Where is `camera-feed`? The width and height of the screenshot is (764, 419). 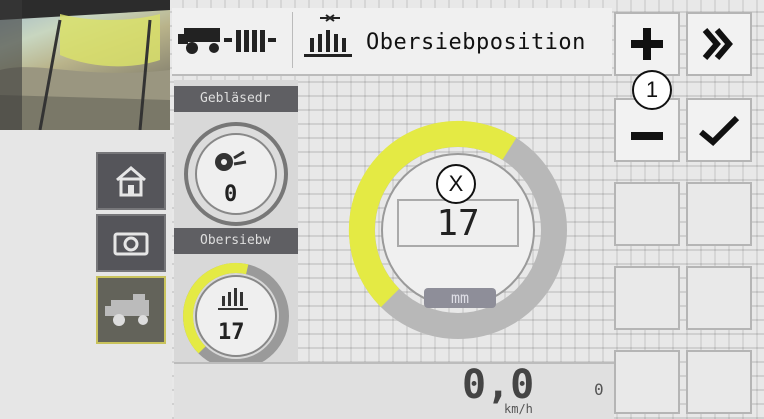 camera-feed is located at coordinates (85, 65).